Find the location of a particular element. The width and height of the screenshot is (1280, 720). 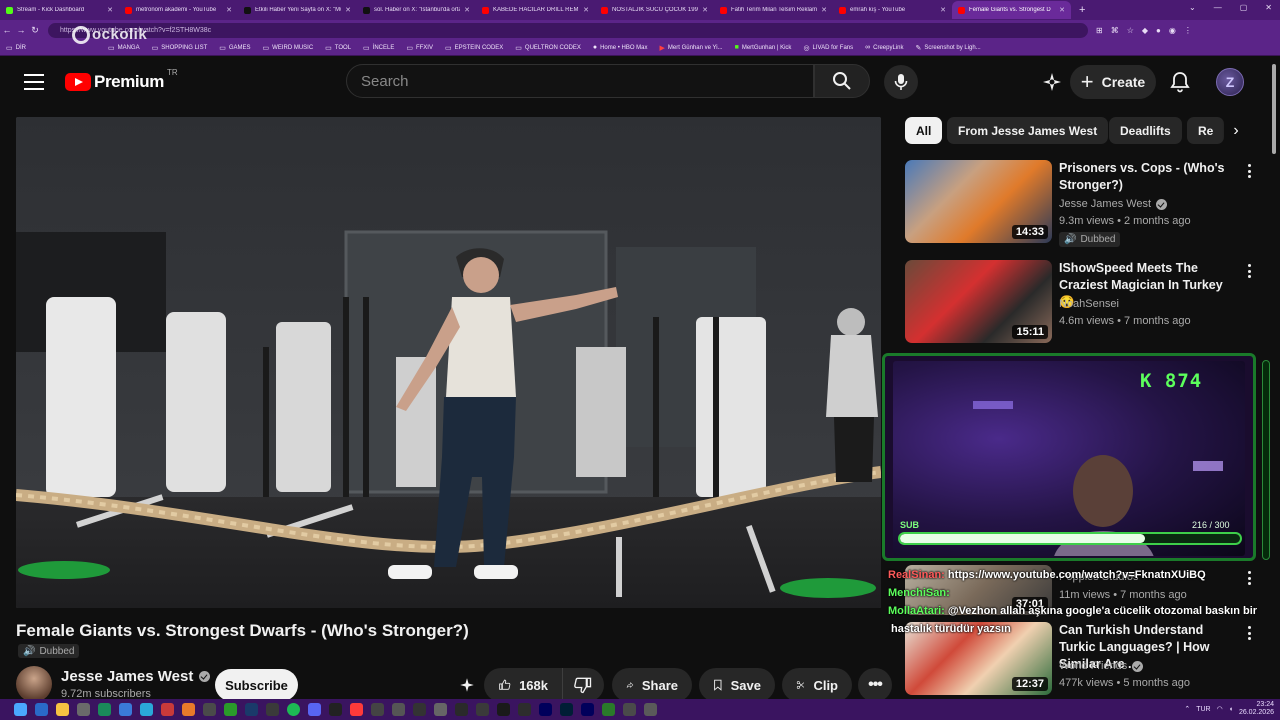

recommendation-channel: World Friends is located at coordinates (1101, 666).